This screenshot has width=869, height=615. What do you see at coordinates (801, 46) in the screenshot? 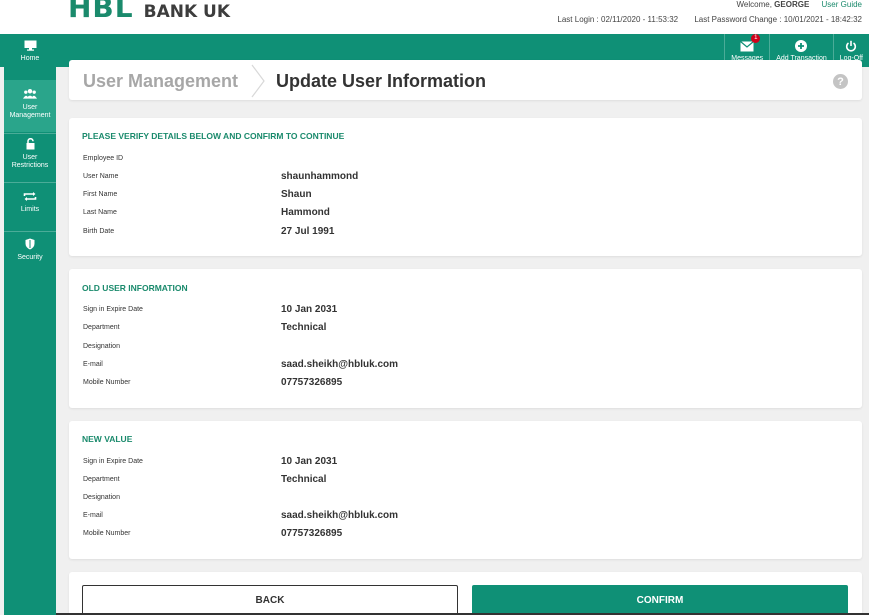
I see `plus-circle-icon` at bounding box center [801, 46].